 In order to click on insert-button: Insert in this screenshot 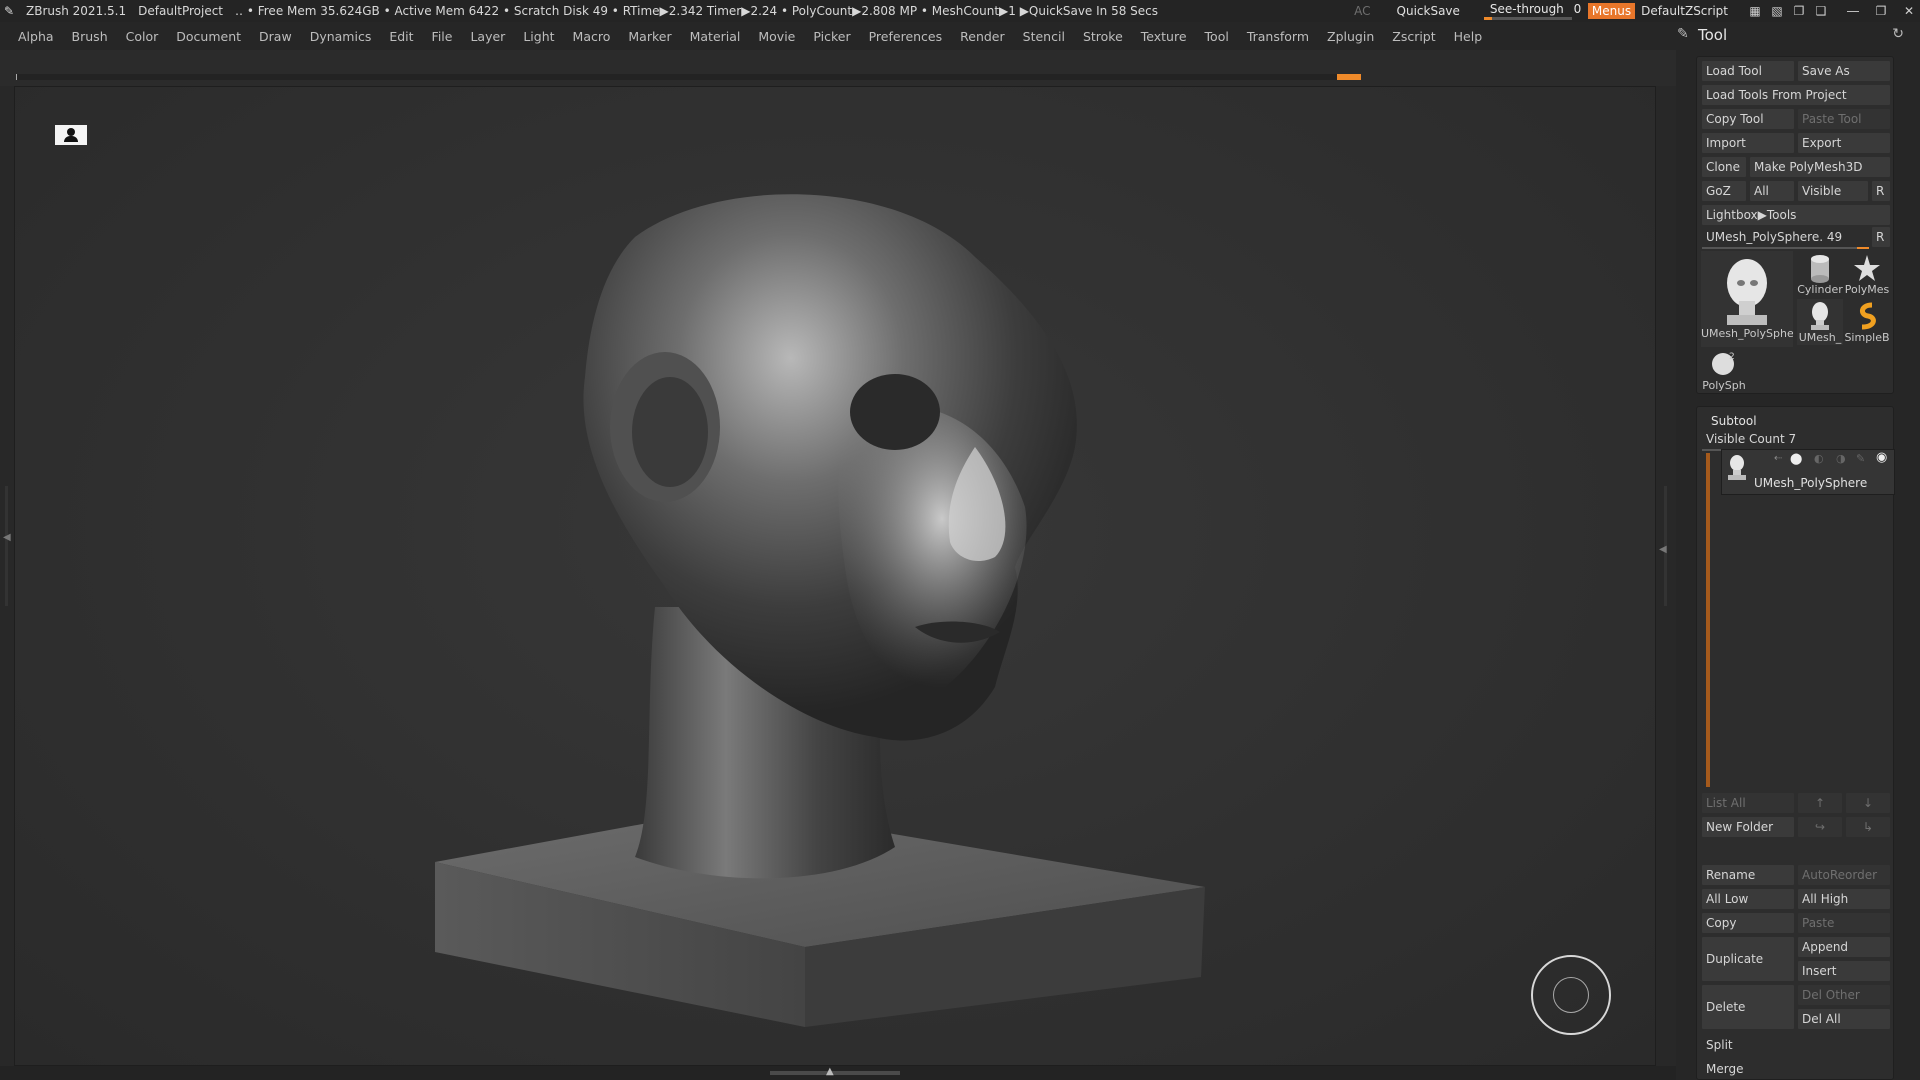, I will do `click(1844, 971)`.